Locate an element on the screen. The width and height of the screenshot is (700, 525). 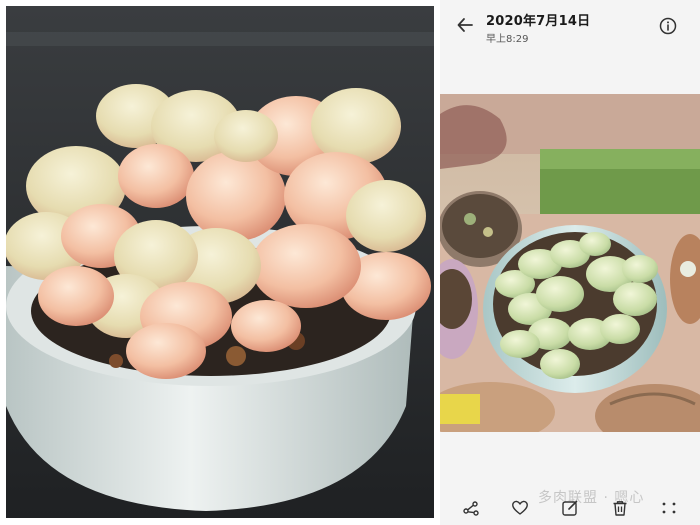
arrow-left-icon is located at coordinates (465, 25).